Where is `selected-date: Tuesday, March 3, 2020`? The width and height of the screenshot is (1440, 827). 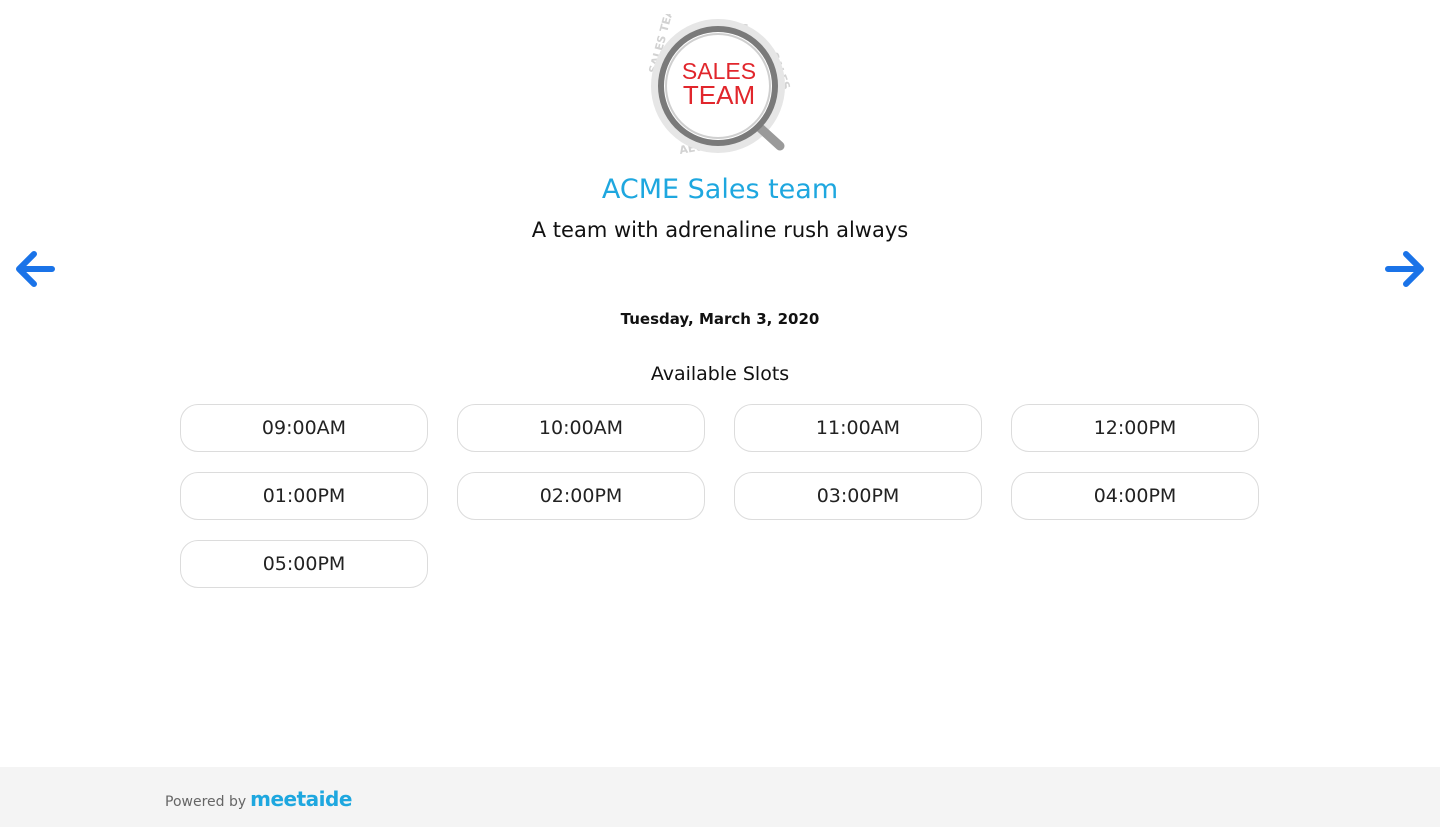
selected-date: Tuesday, March 3, 2020 is located at coordinates (720, 319).